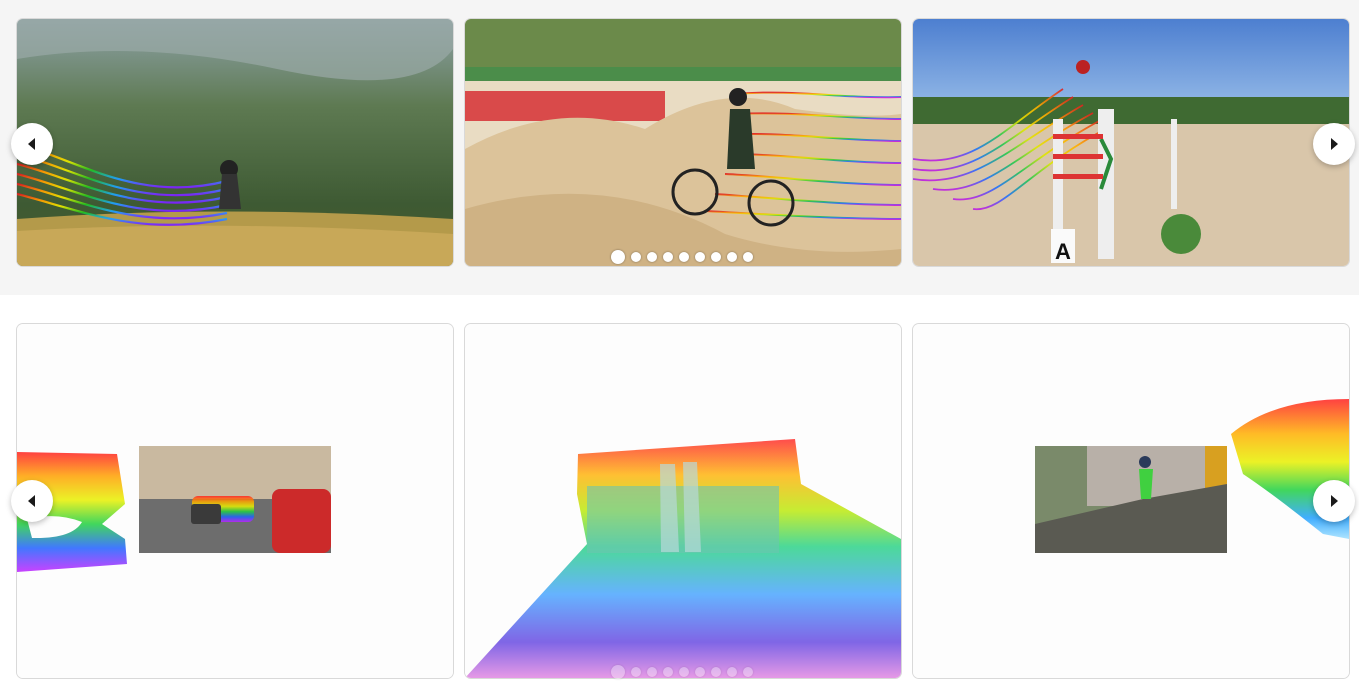  I want to click on paraglider-image, so click(235, 142).